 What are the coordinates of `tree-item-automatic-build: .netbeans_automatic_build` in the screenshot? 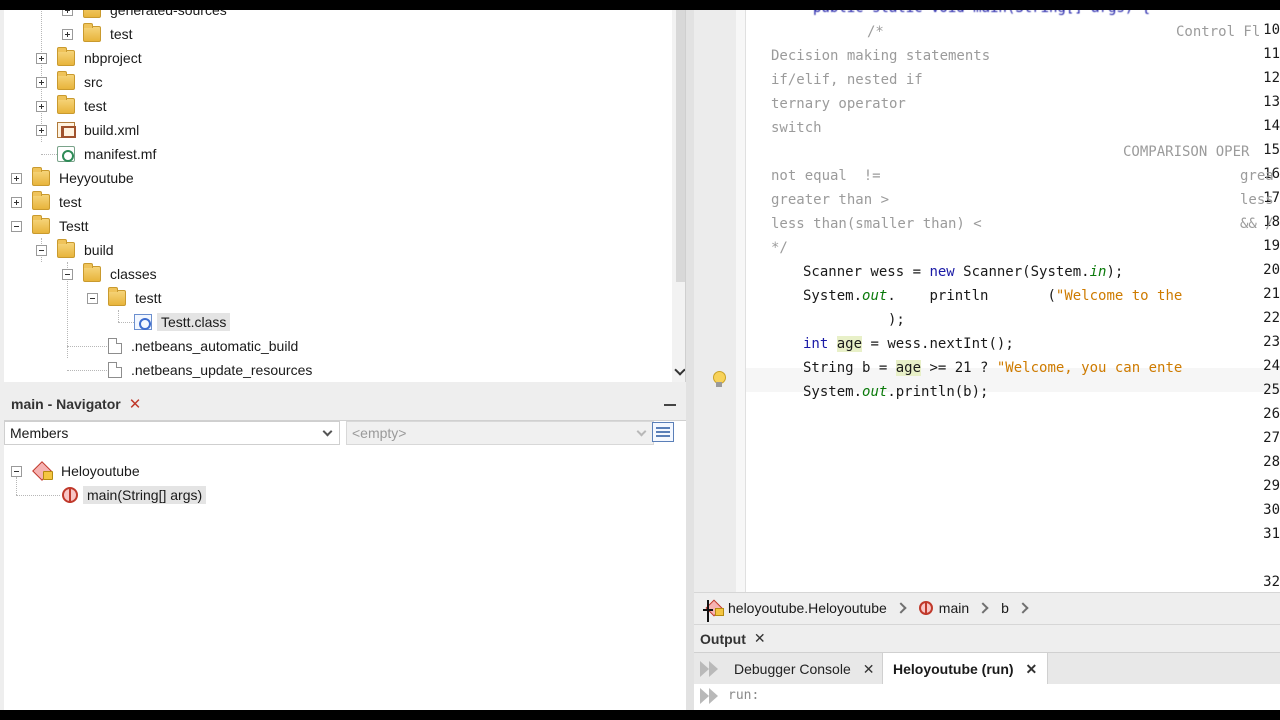 It's located at (192, 346).